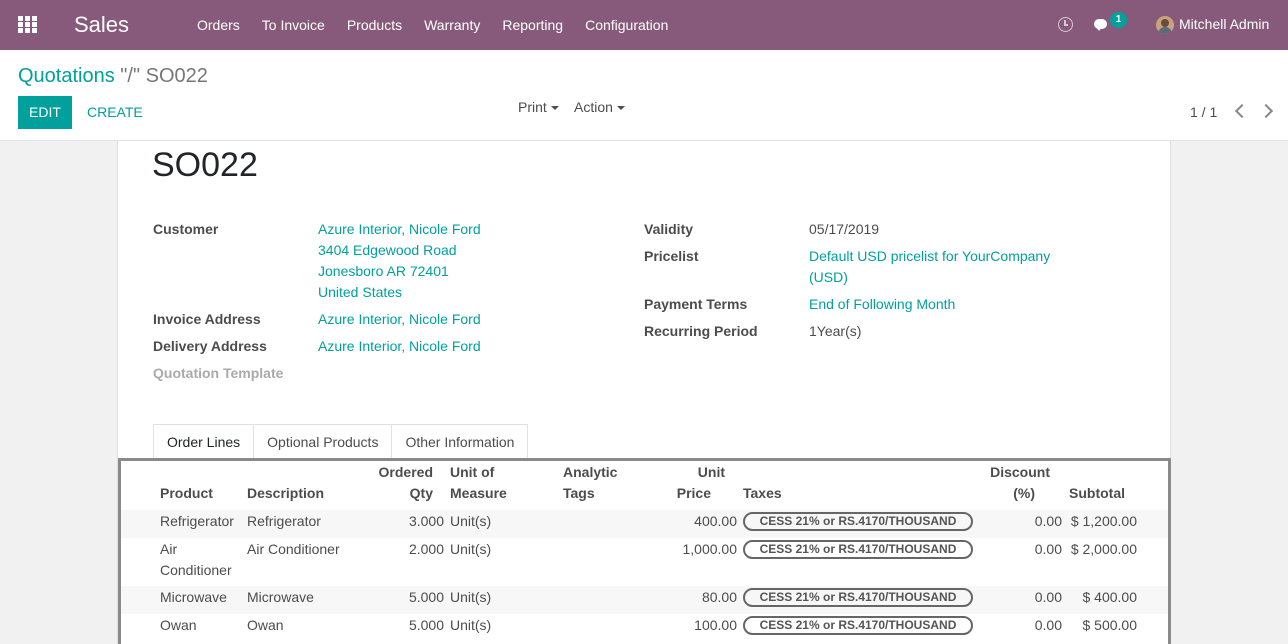 The image size is (1288, 644). What do you see at coordinates (995, 493) in the screenshot?
I see `col-discount-line2: (%)` at bounding box center [995, 493].